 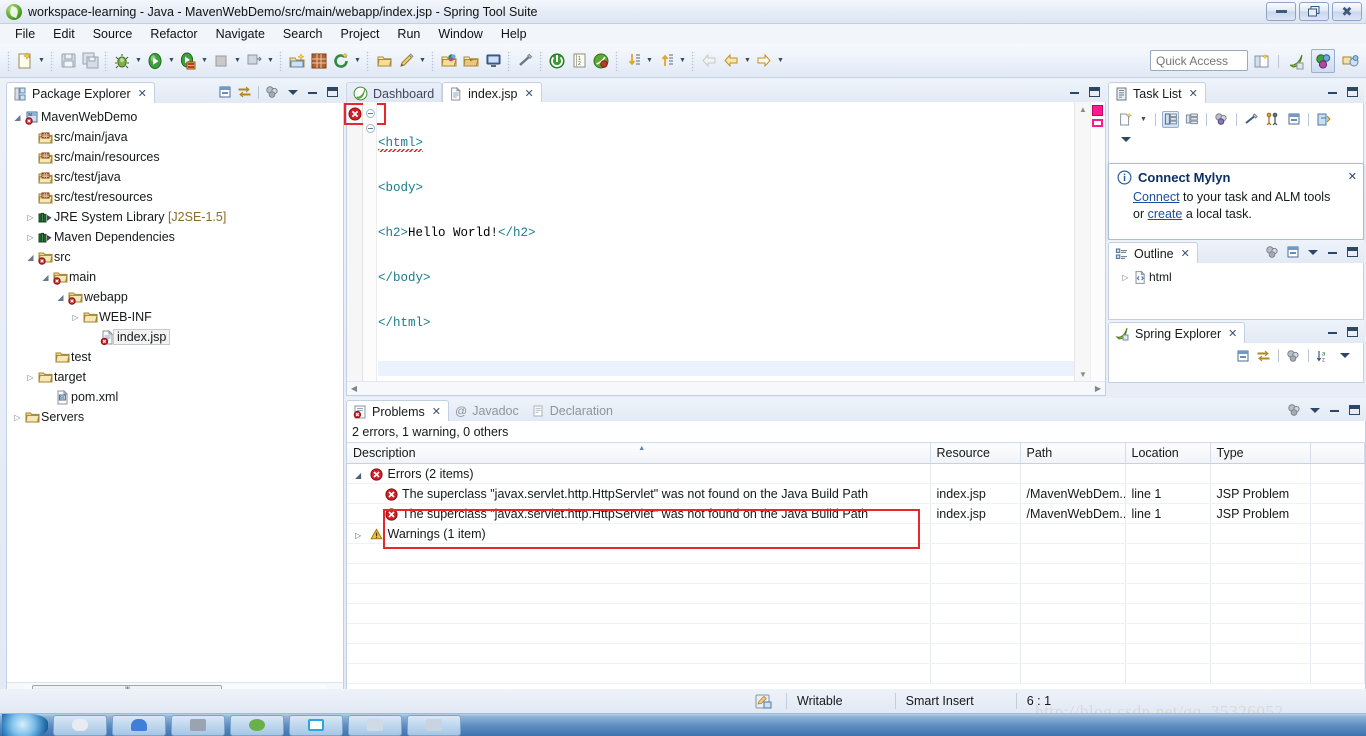 What do you see at coordinates (1165, 214) in the screenshot?
I see `create-link: create` at bounding box center [1165, 214].